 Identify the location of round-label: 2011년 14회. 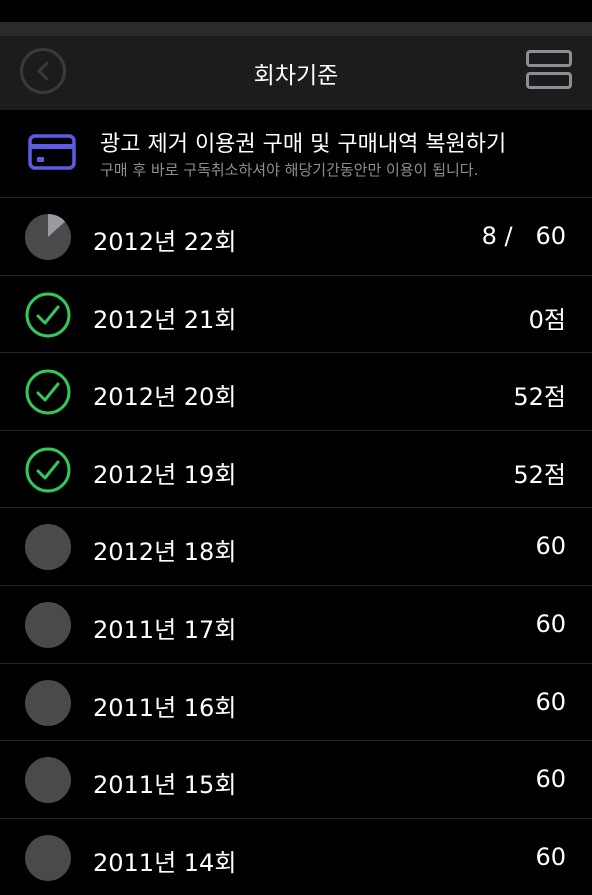
(165, 862).